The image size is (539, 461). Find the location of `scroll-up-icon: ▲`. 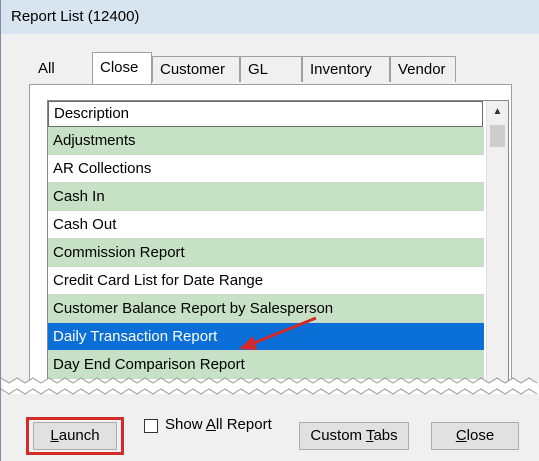

scroll-up-icon: ▲ is located at coordinates (497, 112).